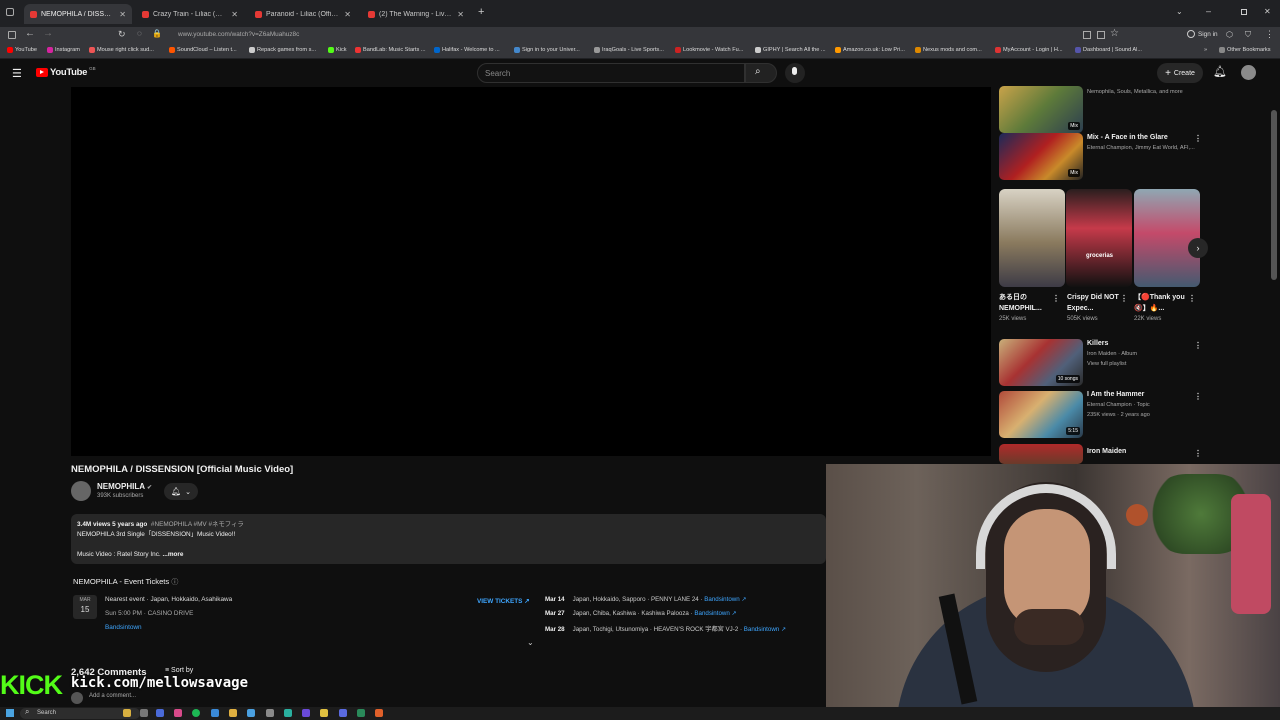 This screenshot has height=720, width=1280. I want to click on channel-avatar, so click(81, 491).